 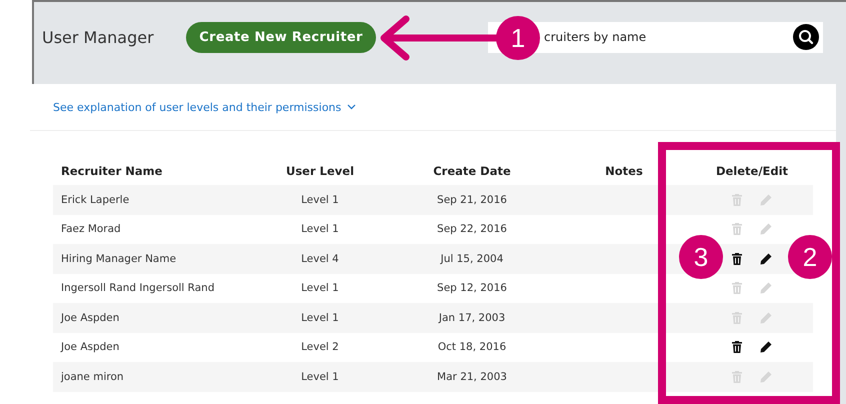 I want to click on table-cell-text: Sep 22, 2016, so click(x=472, y=229).